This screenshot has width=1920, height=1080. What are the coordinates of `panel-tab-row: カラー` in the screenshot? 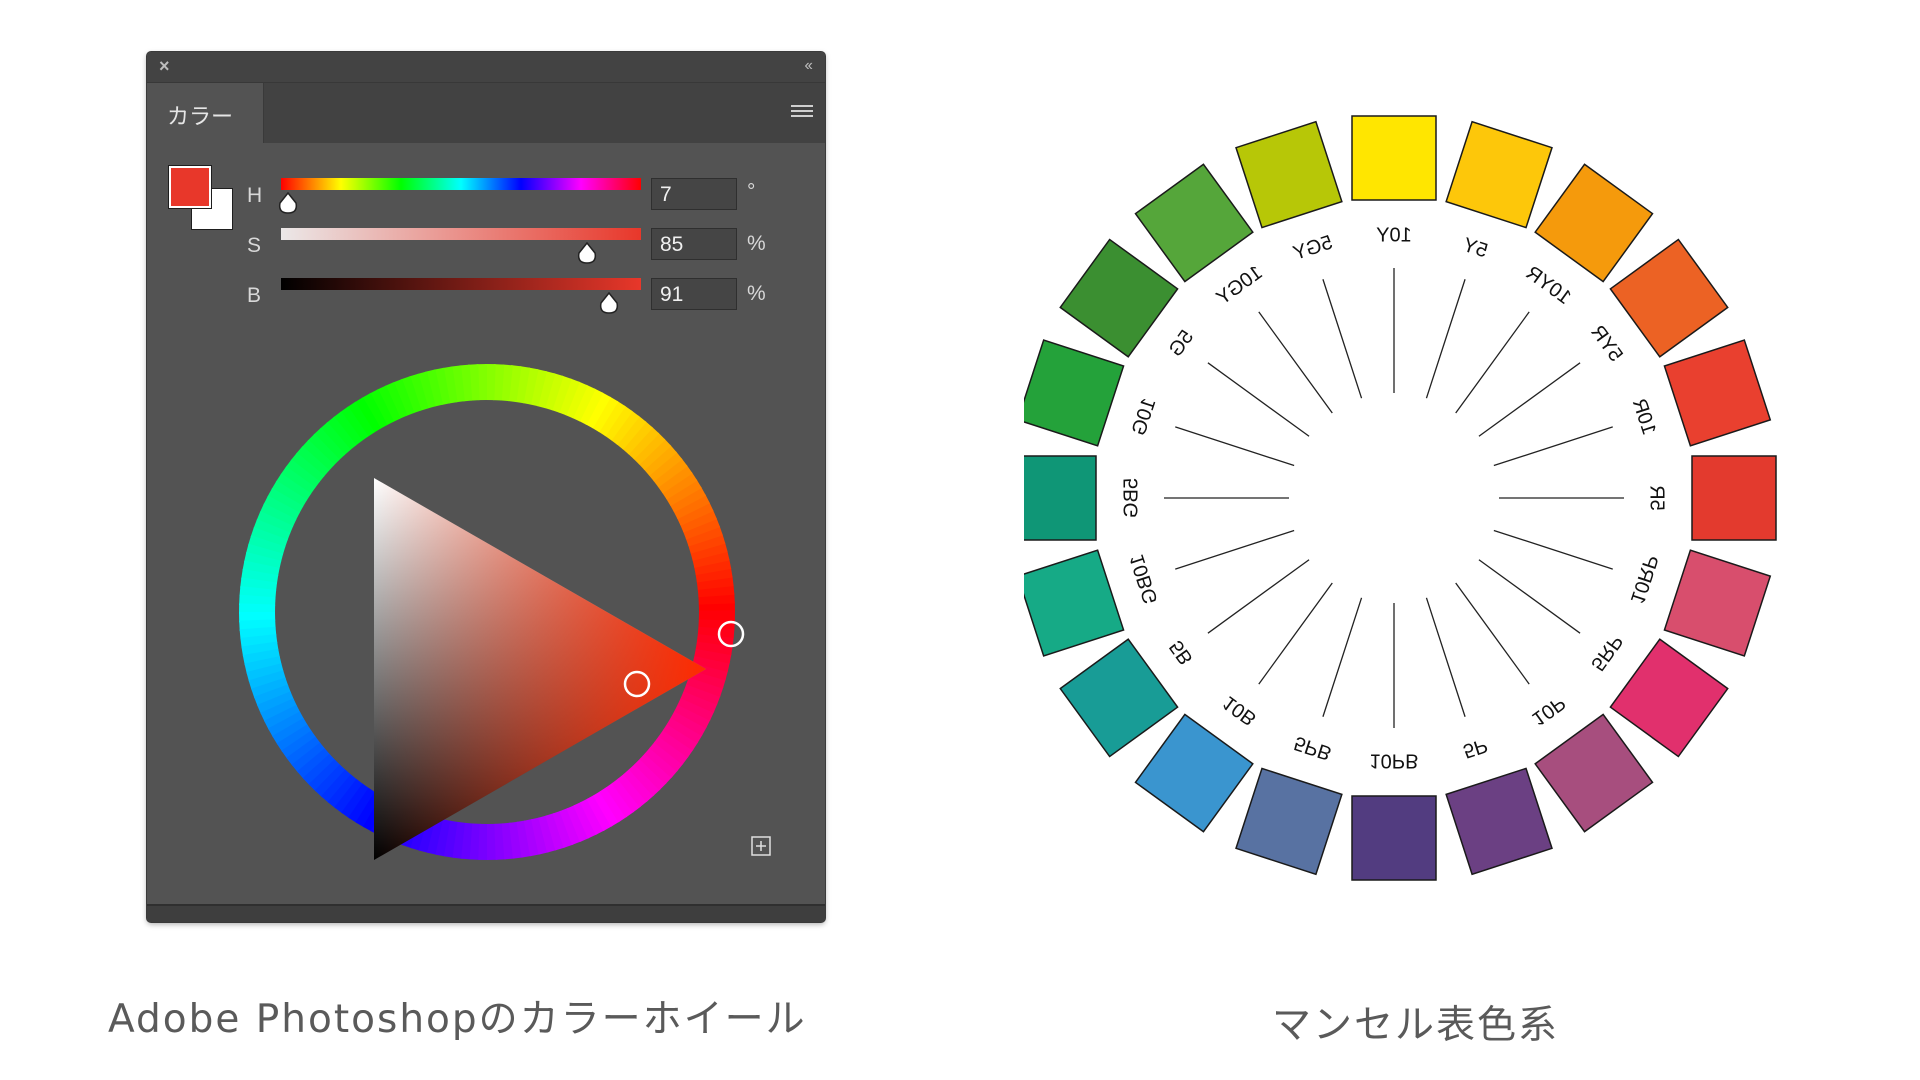 It's located at (486, 113).